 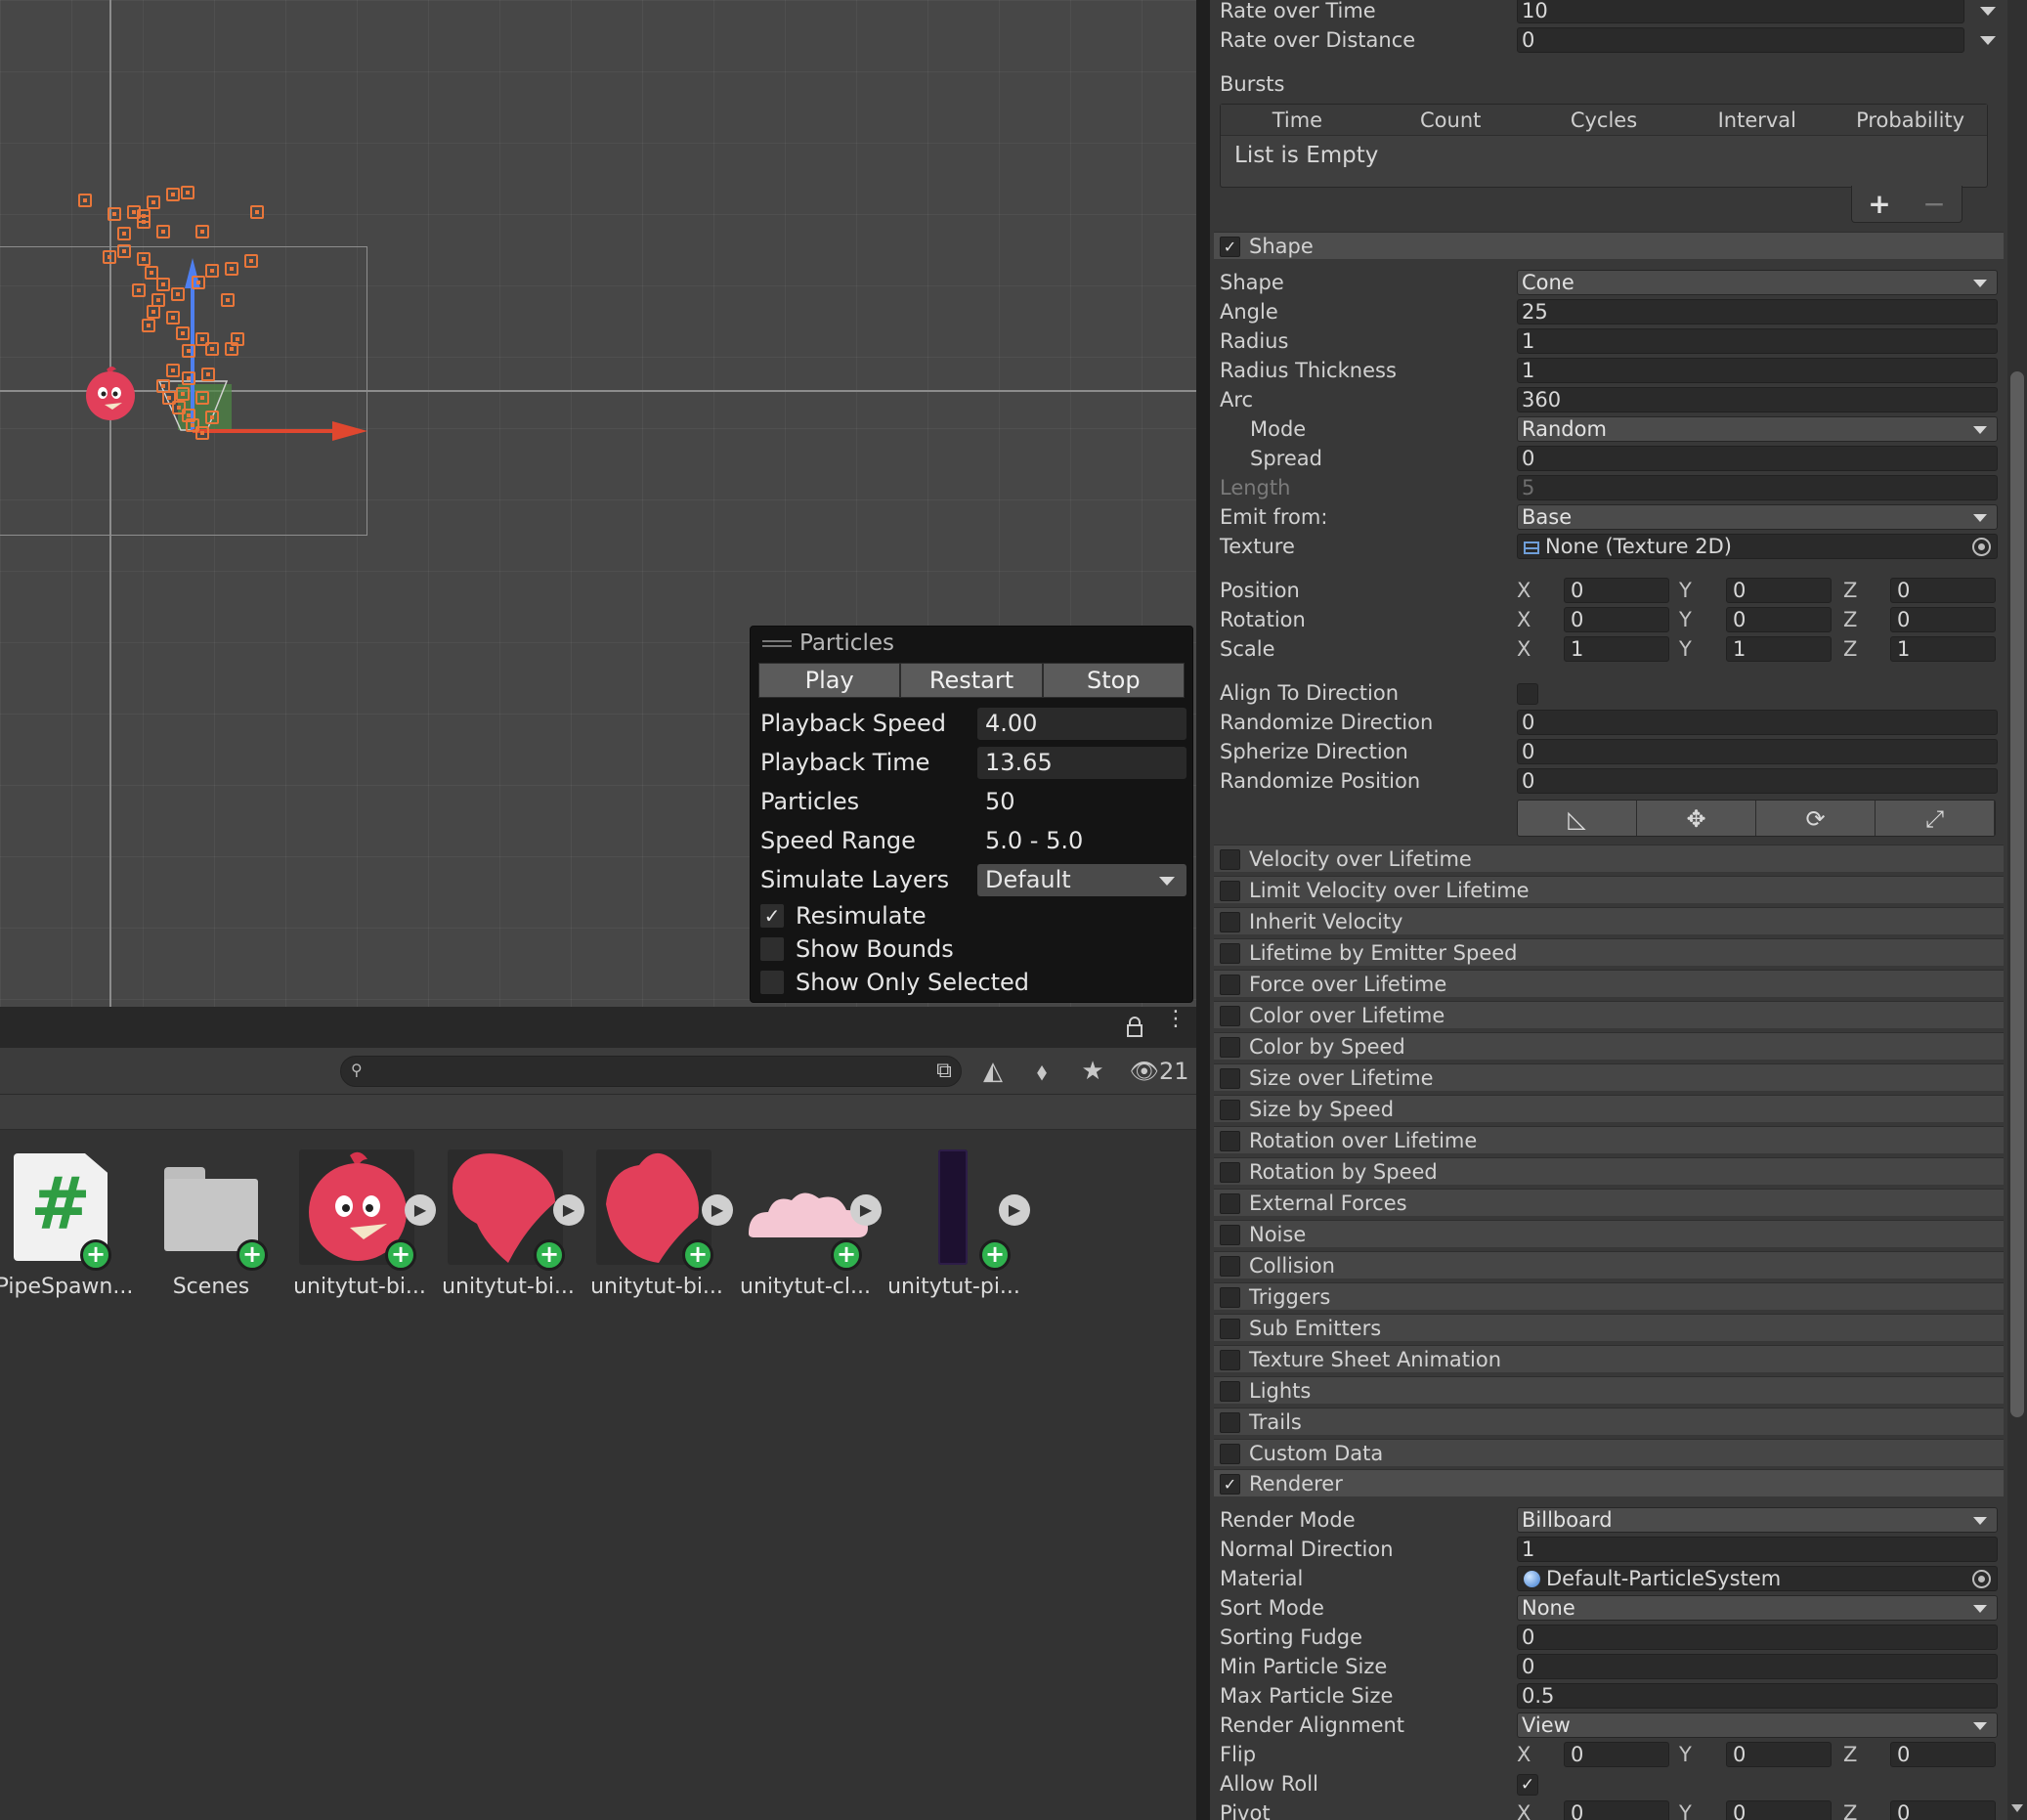 What do you see at coordinates (1757, 312) in the screenshot?
I see `angle-field: 25` at bounding box center [1757, 312].